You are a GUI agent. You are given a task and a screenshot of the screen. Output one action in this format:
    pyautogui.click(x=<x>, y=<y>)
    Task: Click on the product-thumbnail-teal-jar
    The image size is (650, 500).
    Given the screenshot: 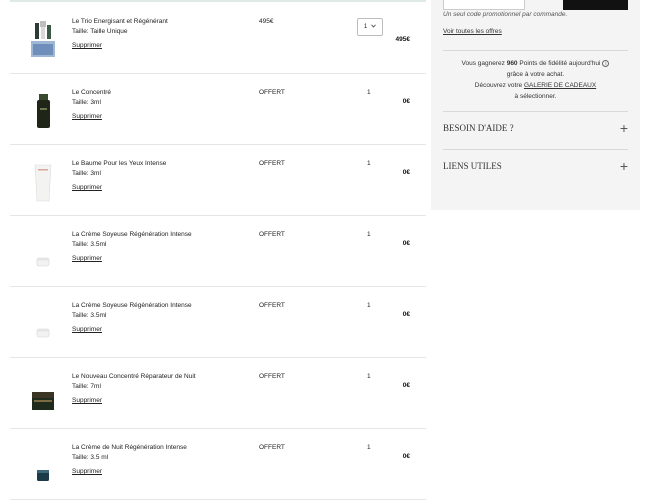 What is the action you would take?
    pyautogui.click(x=43, y=475)
    